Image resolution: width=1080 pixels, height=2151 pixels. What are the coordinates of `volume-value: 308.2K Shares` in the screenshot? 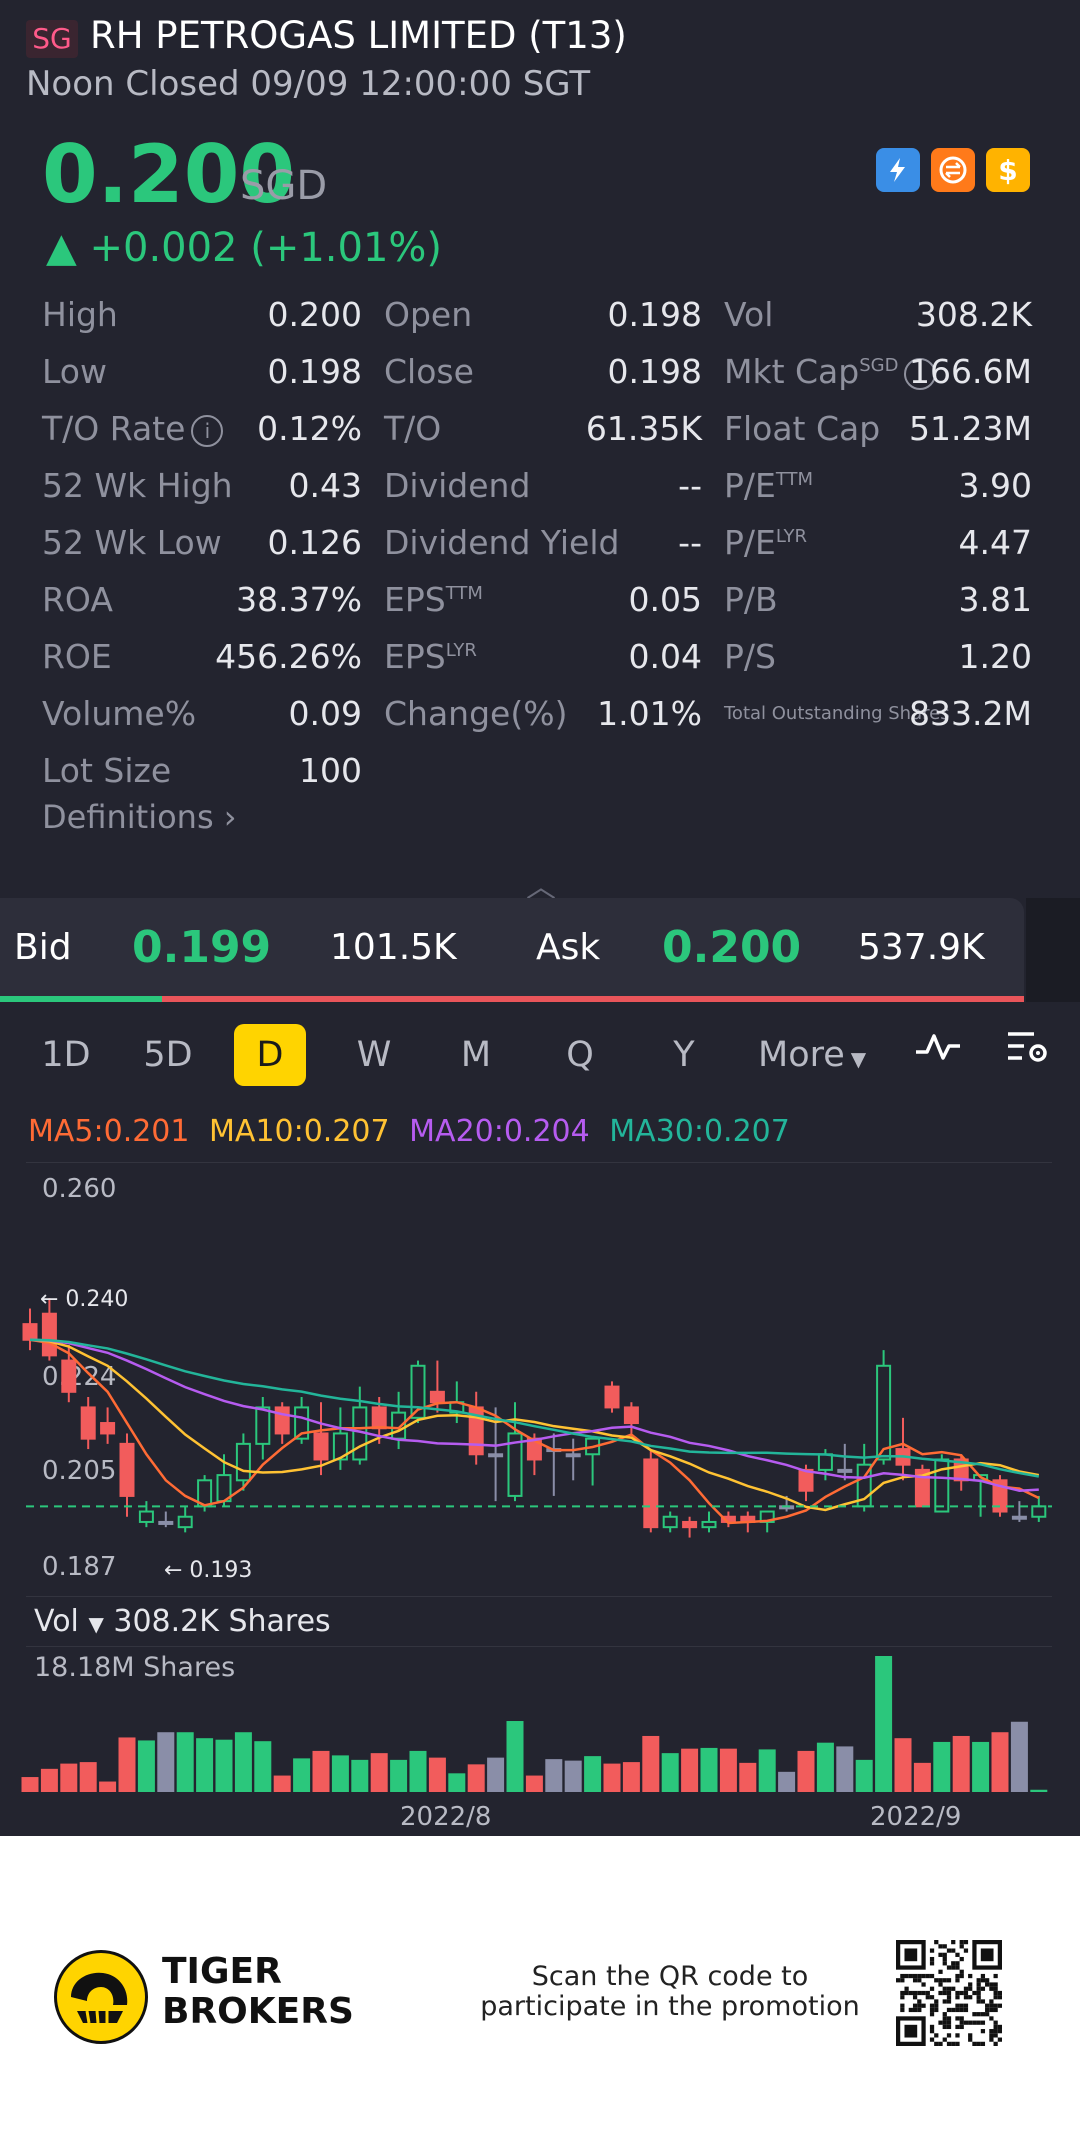 It's located at (222, 1621).